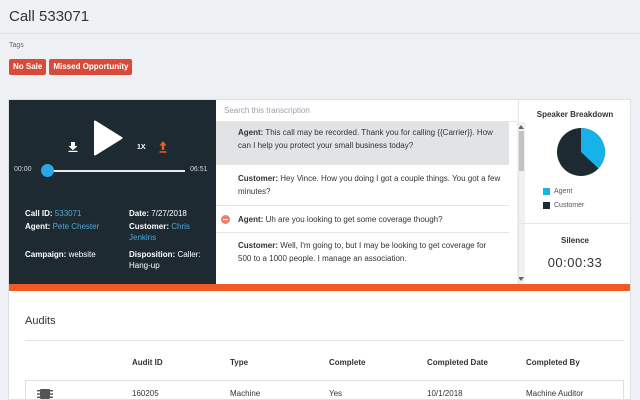  What do you see at coordinates (366, 111) in the screenshot?
I see `transcript-search-input` at bounding box center [366, 111].